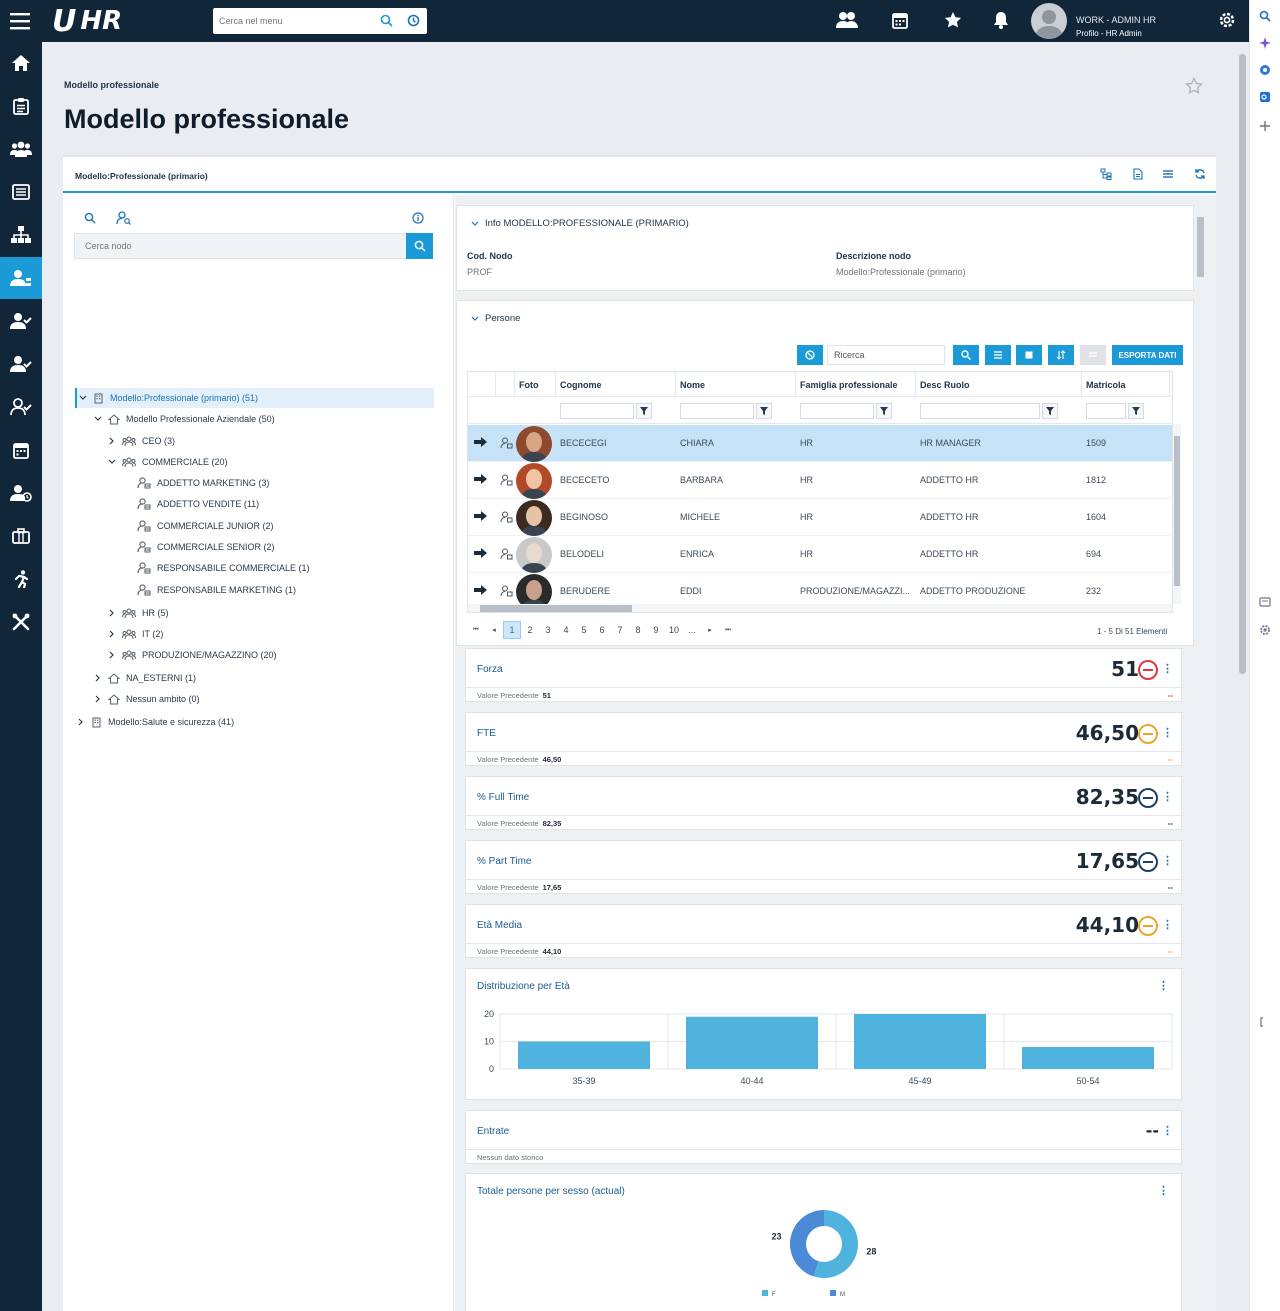  What do you see at coordinates (856, 384) in the screenshot?
I see `column-header: Famiglia professionale` at bounding box center [856, 384].